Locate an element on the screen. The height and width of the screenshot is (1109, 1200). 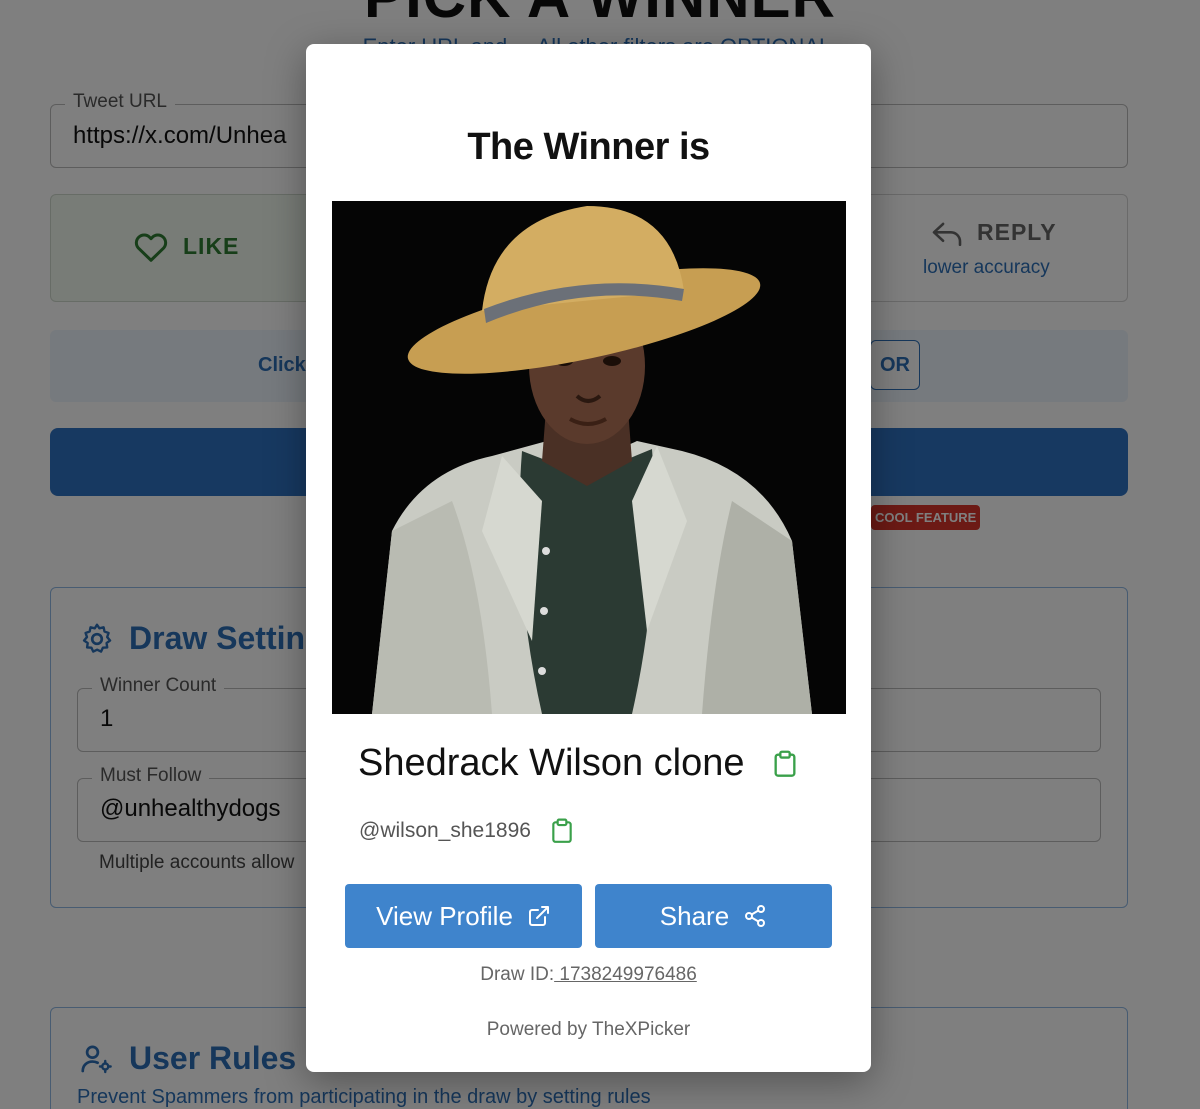
powered-by: Powered by TheXPicker is located at coordinates (588, 1029).